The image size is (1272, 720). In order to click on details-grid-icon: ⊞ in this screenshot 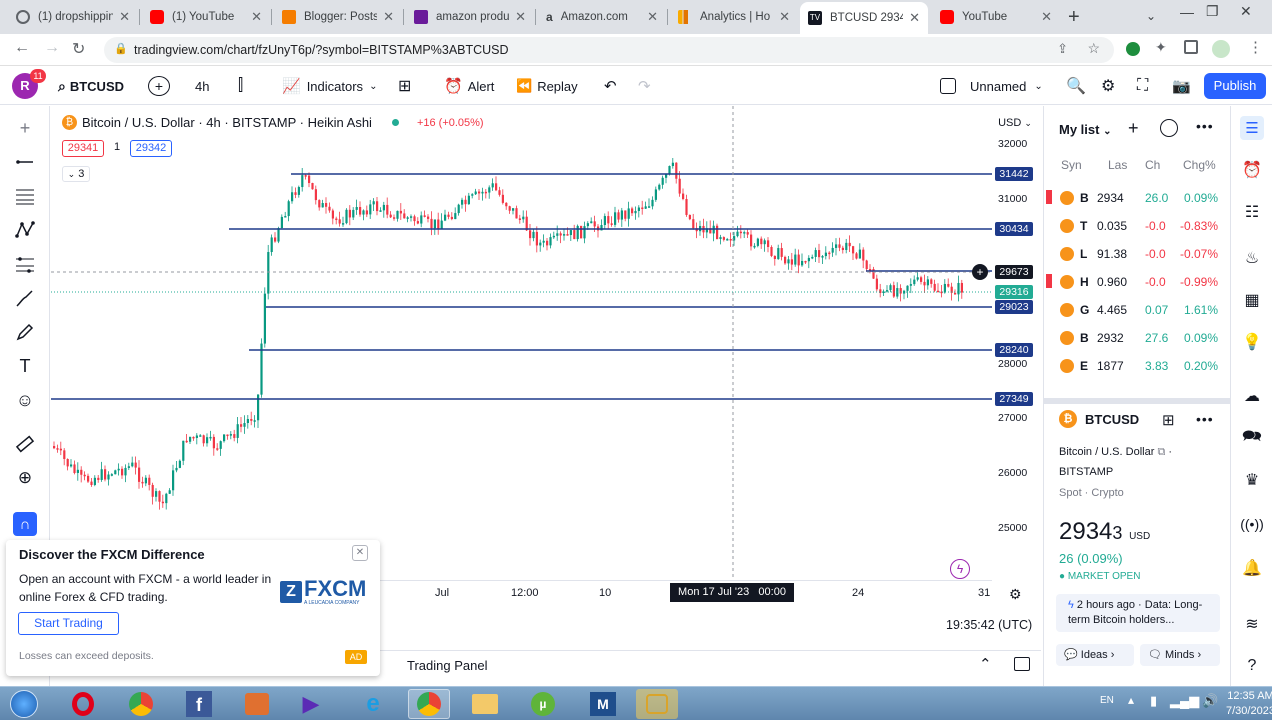, I will do `click(1168, 420)`.